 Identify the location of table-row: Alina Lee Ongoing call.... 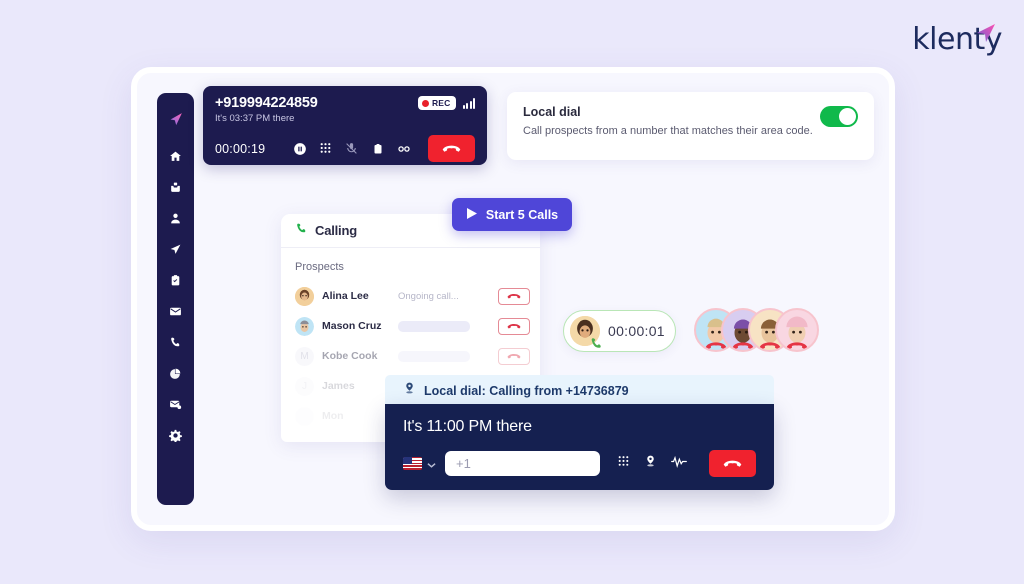
(410, 296).